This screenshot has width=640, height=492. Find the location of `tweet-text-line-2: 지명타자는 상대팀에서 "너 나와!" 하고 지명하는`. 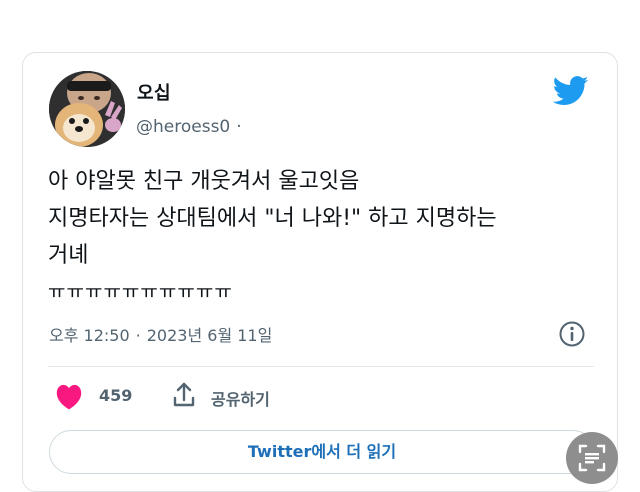

tweet-text-line-2: 지명타자는 상대팀에서 "너 나와!" 하고 지명하는 is located at coordinates (272, 218).